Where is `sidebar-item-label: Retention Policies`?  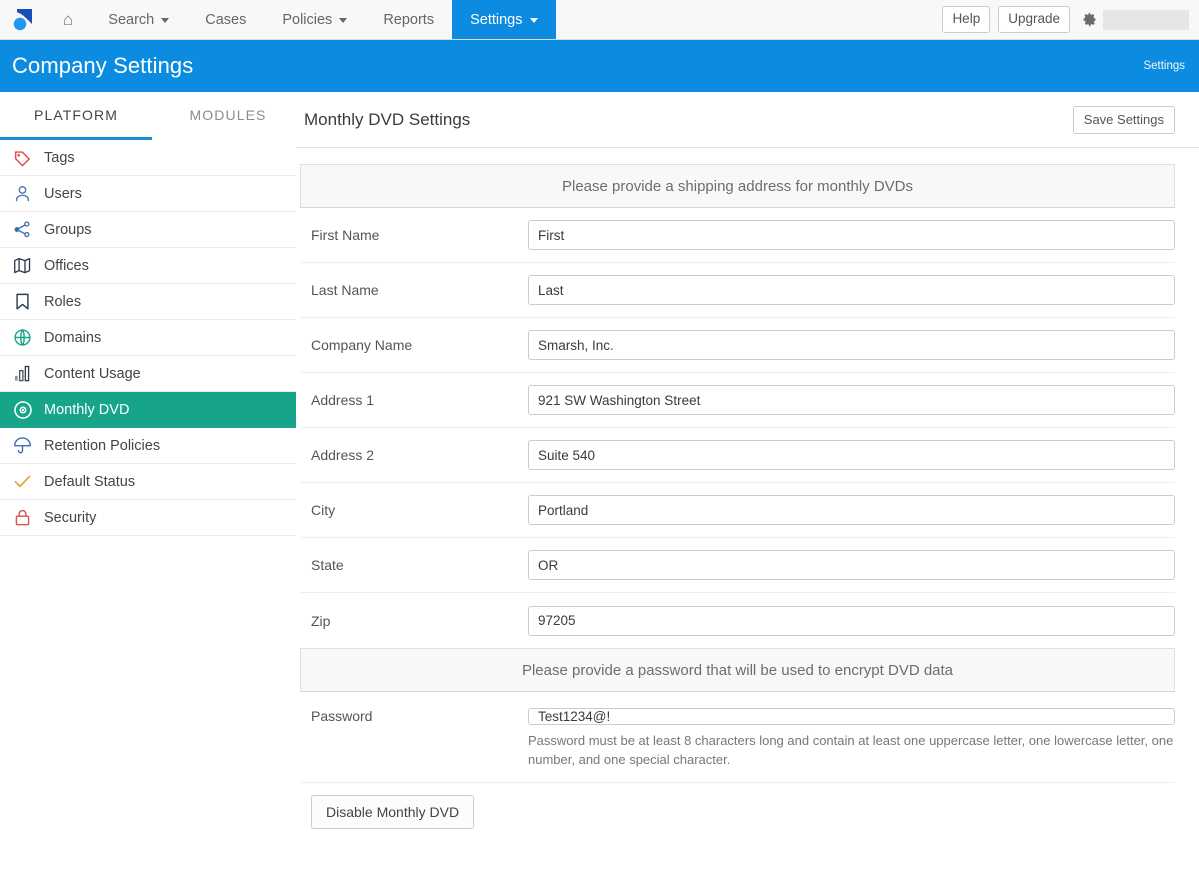
sidebar-item-label: Retention Policies is located at coordinates (102, 445).